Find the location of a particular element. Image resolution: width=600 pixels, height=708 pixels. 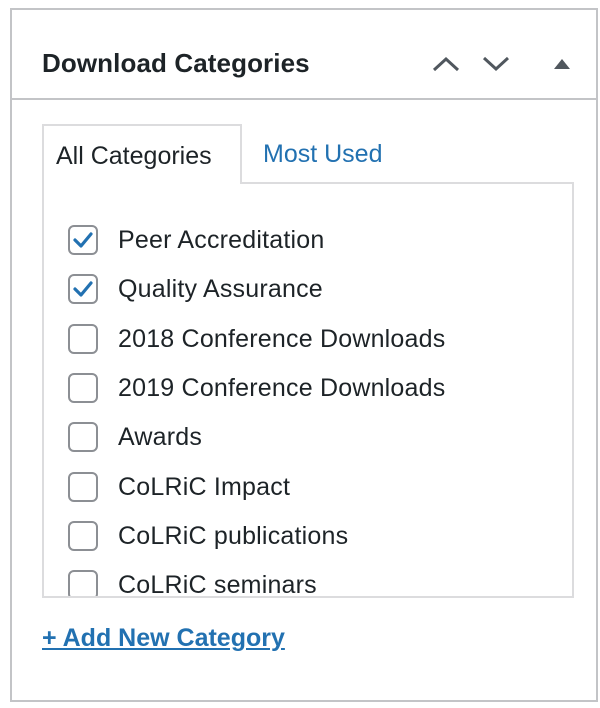

category-label: Awards is located at coordinates (160, 436).